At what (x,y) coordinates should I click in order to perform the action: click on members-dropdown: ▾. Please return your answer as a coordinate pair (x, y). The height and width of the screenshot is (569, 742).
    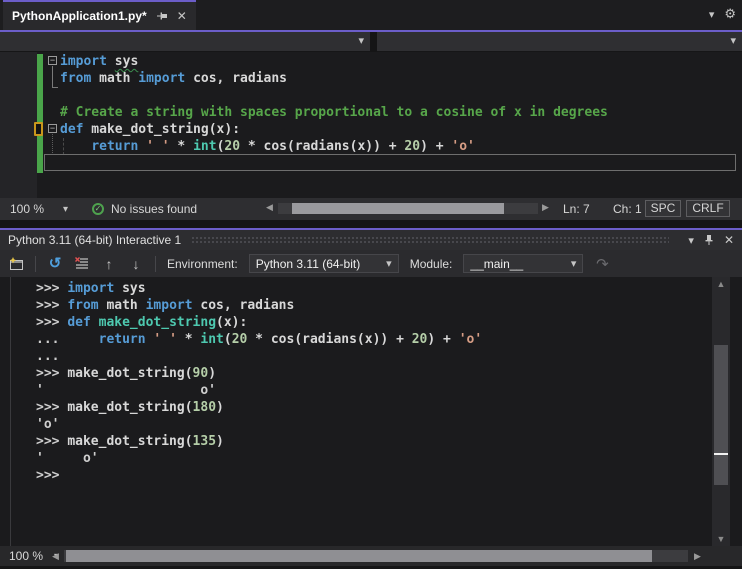
    Looking at the image, I should click on (559, 42).